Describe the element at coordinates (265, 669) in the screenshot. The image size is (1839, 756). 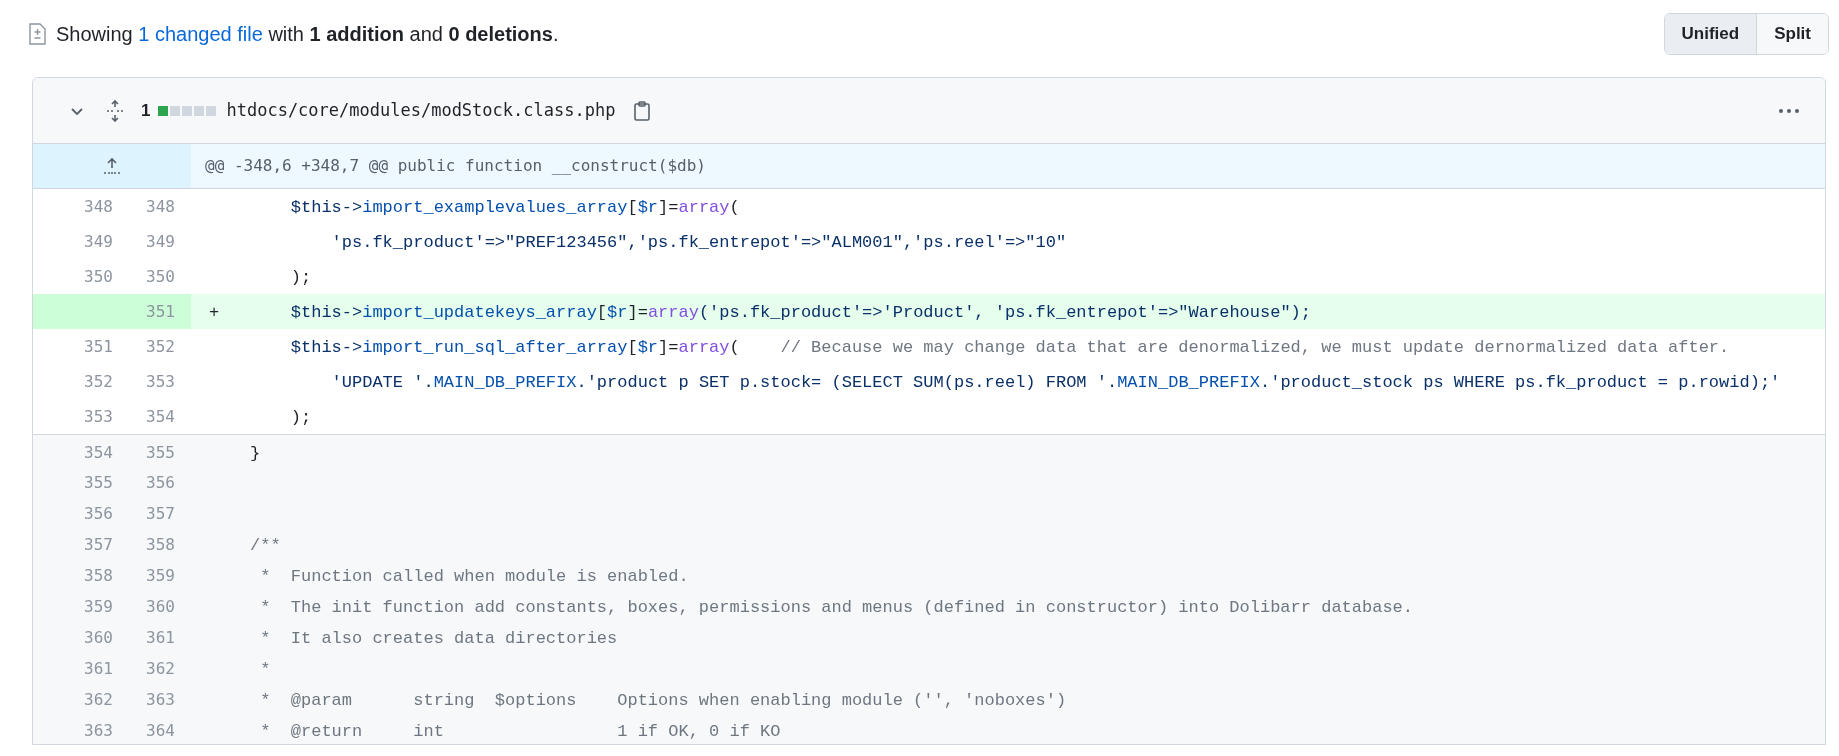
I see `code-line: *` at that location.